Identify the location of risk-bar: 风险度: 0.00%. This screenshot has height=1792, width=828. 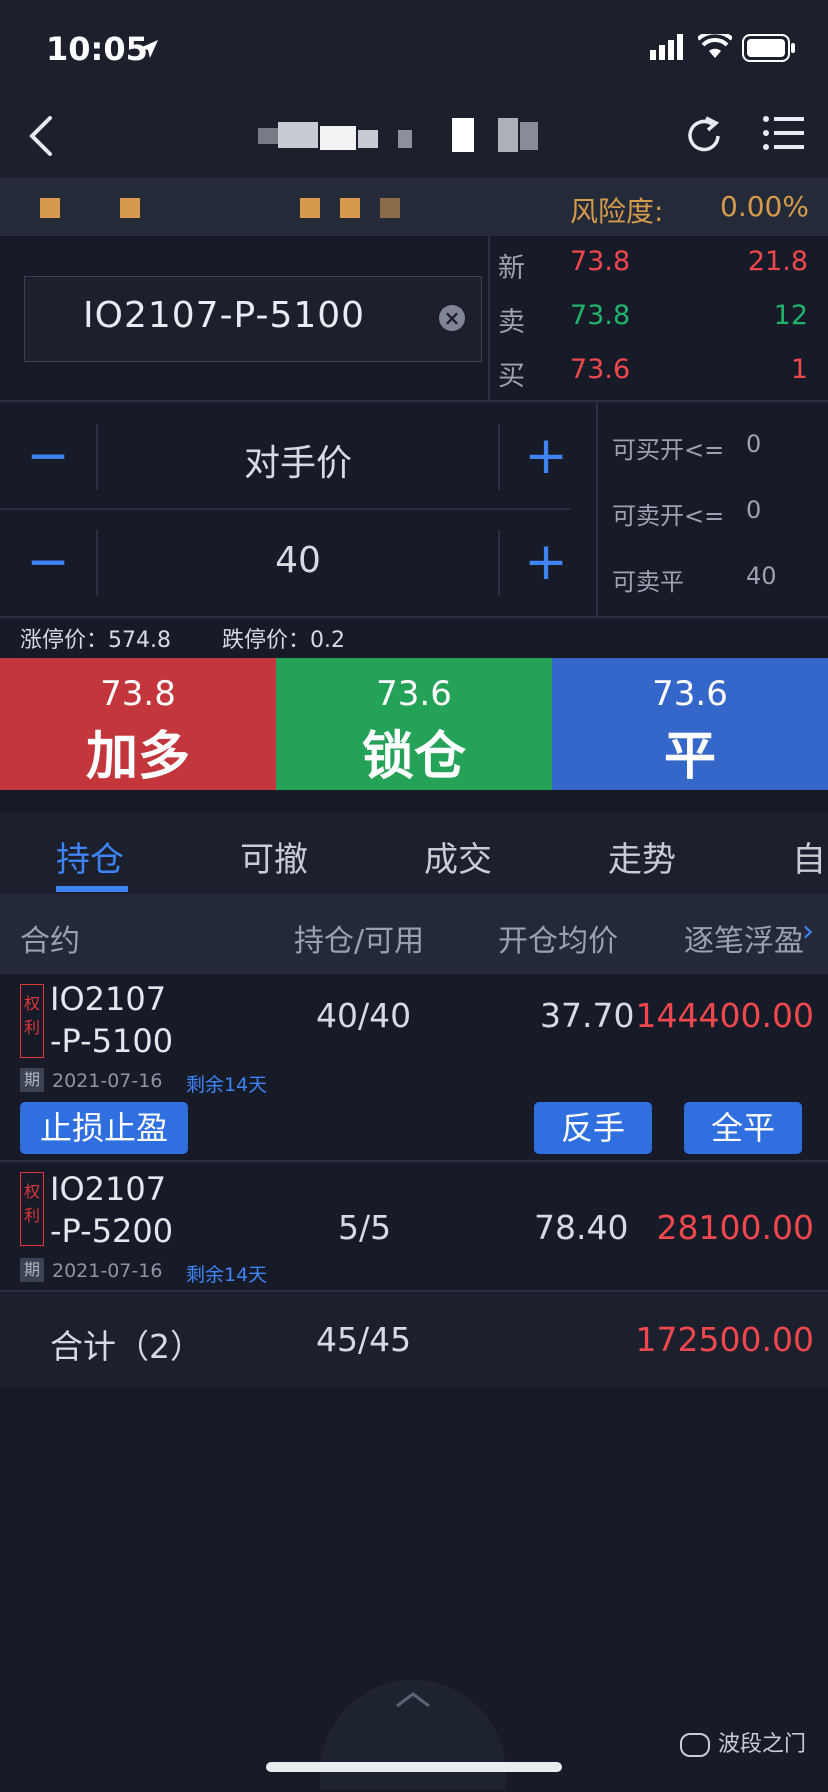
(414, 207).